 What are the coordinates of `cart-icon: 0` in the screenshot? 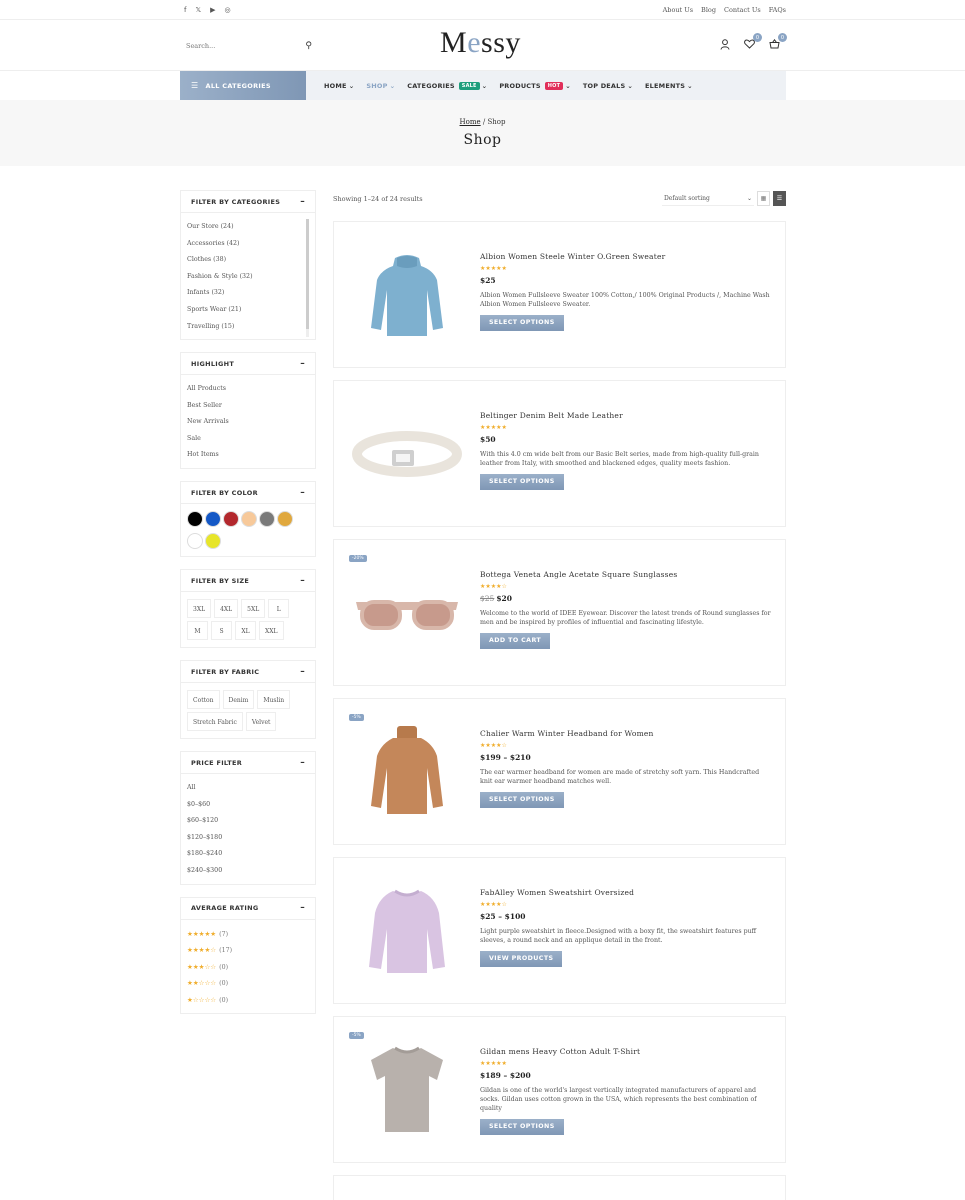 It's located at (778, 42).